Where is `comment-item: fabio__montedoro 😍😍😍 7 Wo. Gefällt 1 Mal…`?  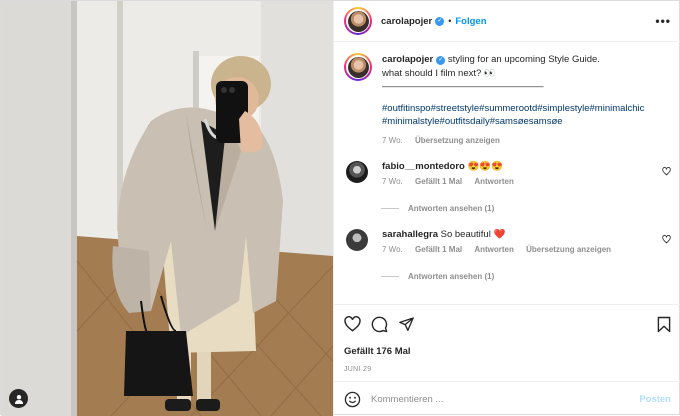 comment-item: fabio__montedoro 😍😍😍 7 Wo. Gefällt 1 Mal… is located at coordinates (507, 173).